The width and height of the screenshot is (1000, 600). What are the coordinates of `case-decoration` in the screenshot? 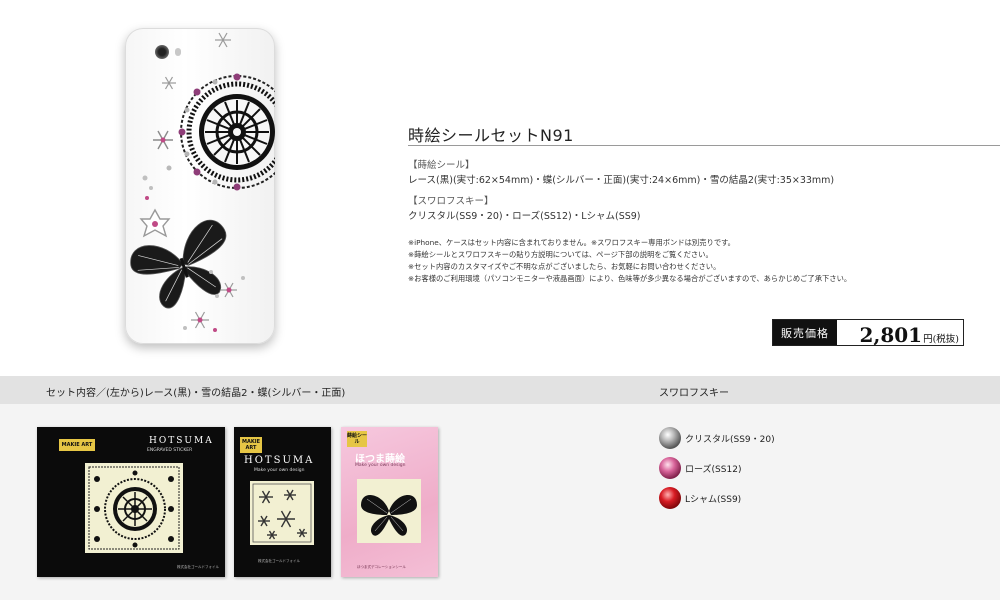 It's located at (202, 182).